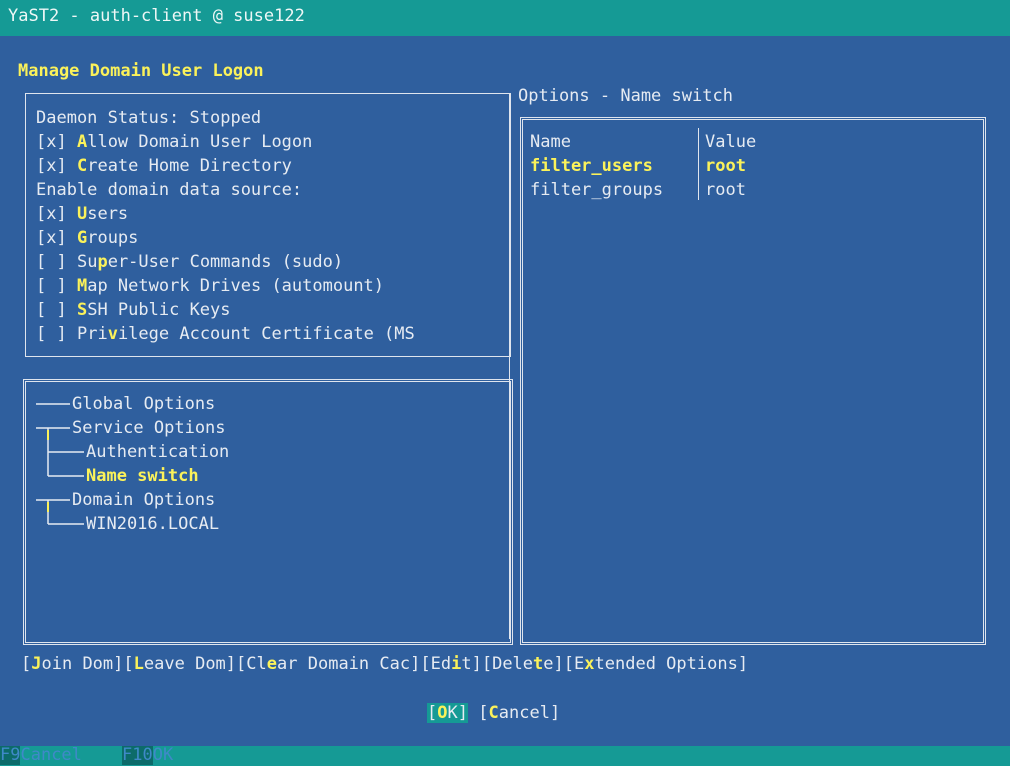 The height and width of the screenshot is (766, 1010). Describe the element at coordinates (143, 500) in the screenshot. I see `tree-item-domain-options: Domain Options` at that location.